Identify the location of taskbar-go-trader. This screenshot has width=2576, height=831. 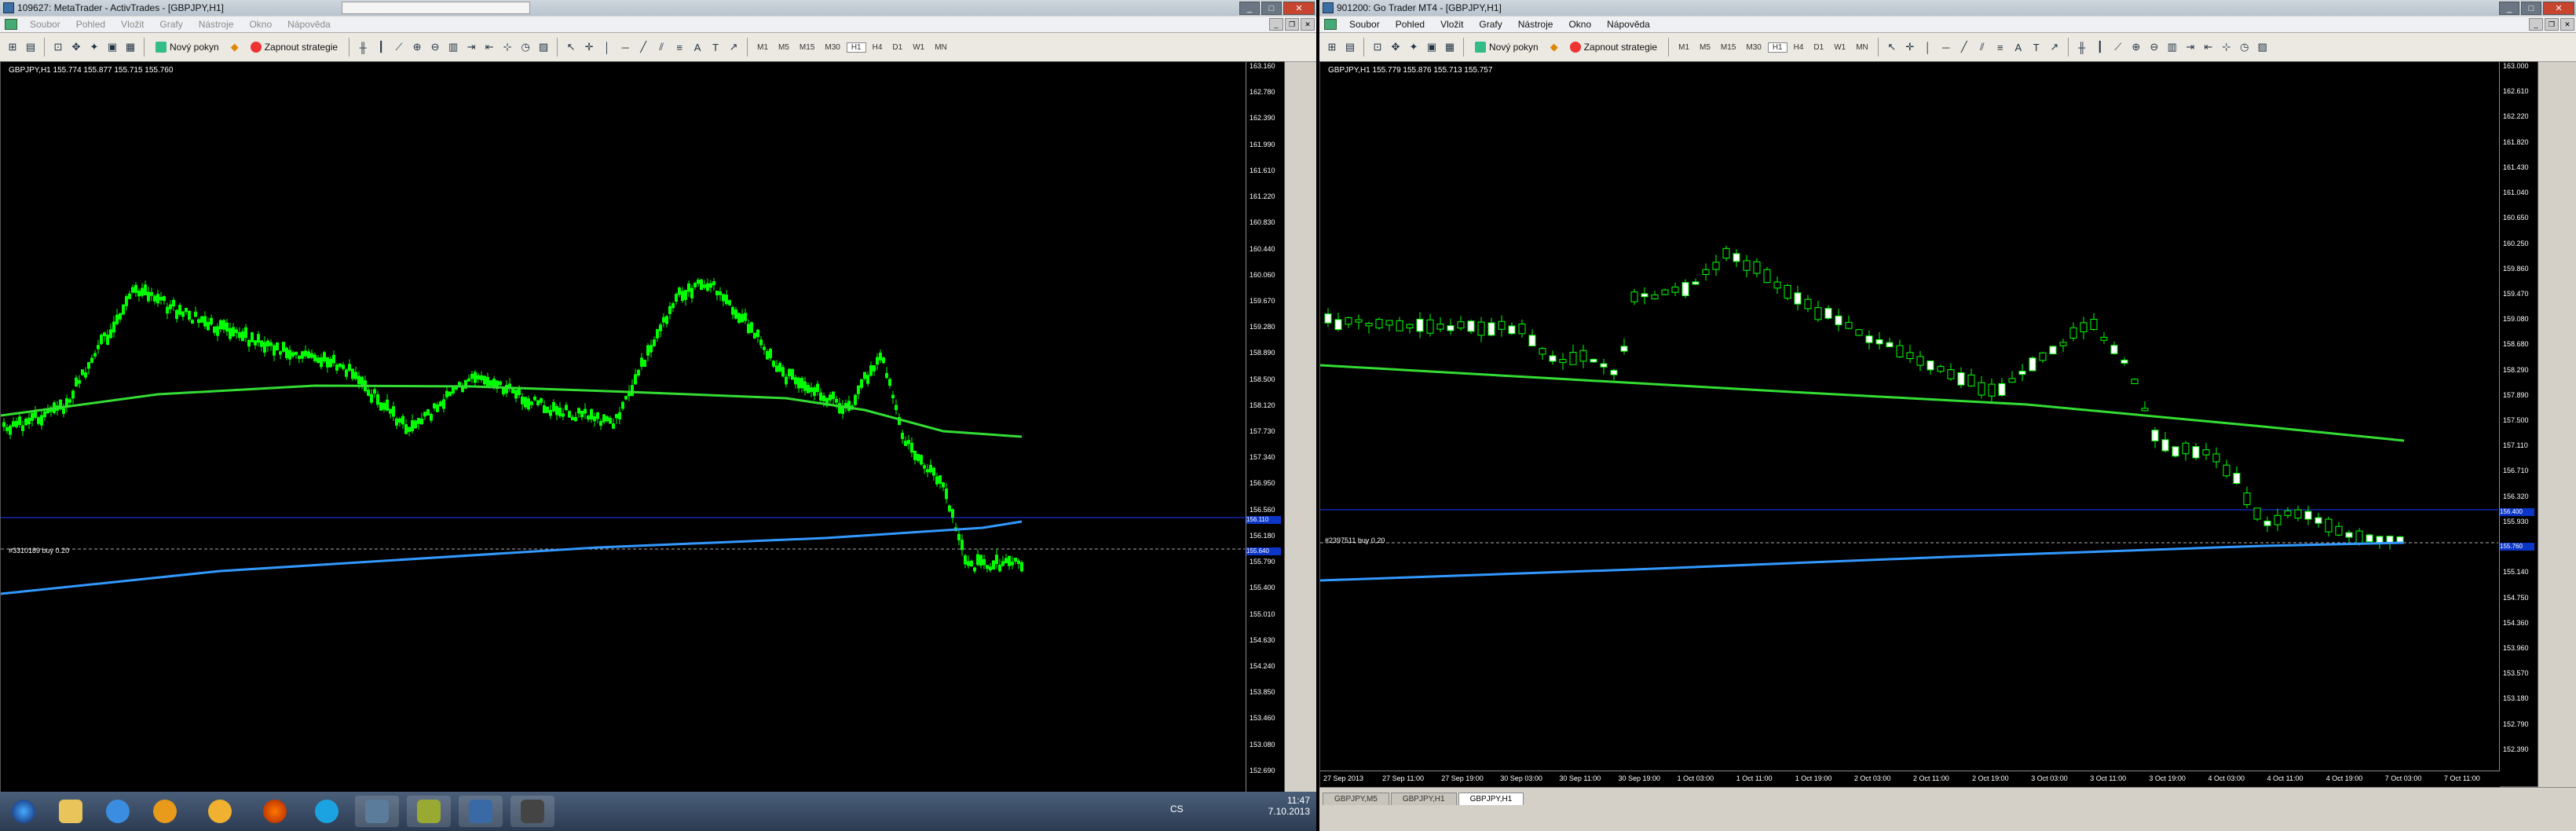
(532, 811).